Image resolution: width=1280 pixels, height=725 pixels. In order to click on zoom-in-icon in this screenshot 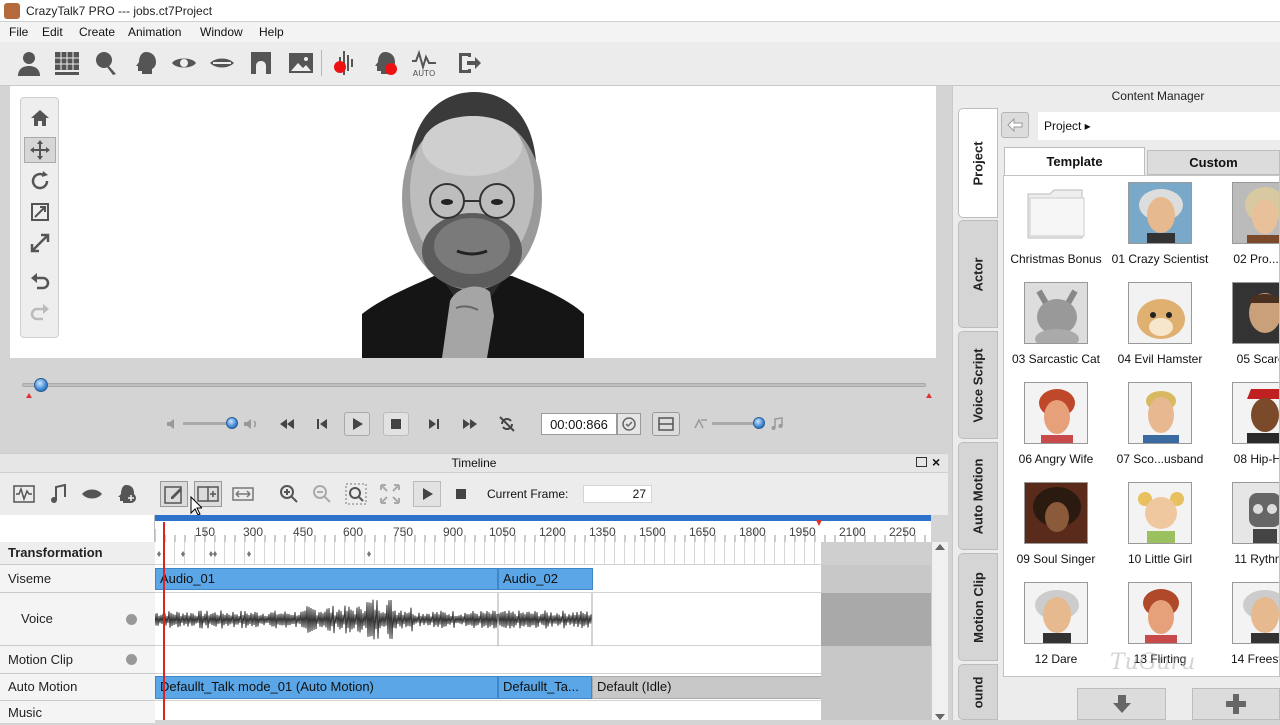, I will do `click(289, 494)`.